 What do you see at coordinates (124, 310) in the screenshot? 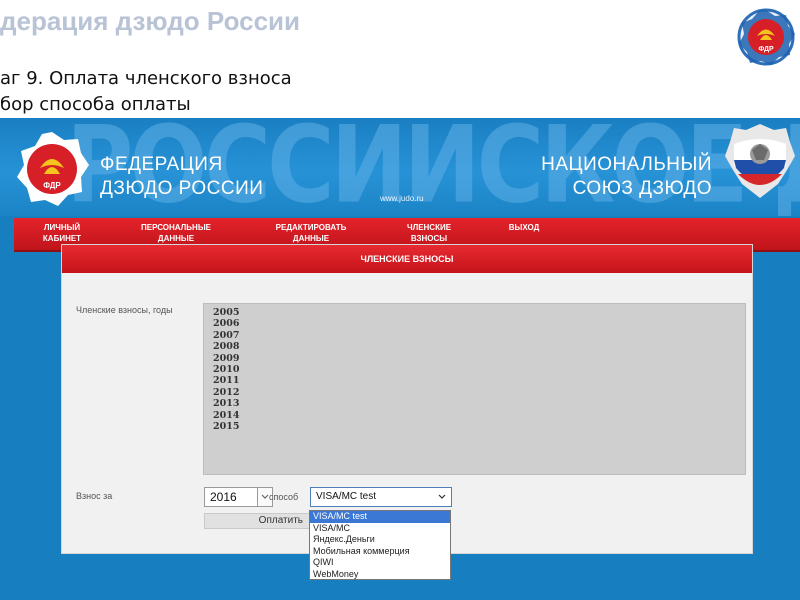
I see `years-label: Членские взносы, годы` at bounding box center [124, 310].